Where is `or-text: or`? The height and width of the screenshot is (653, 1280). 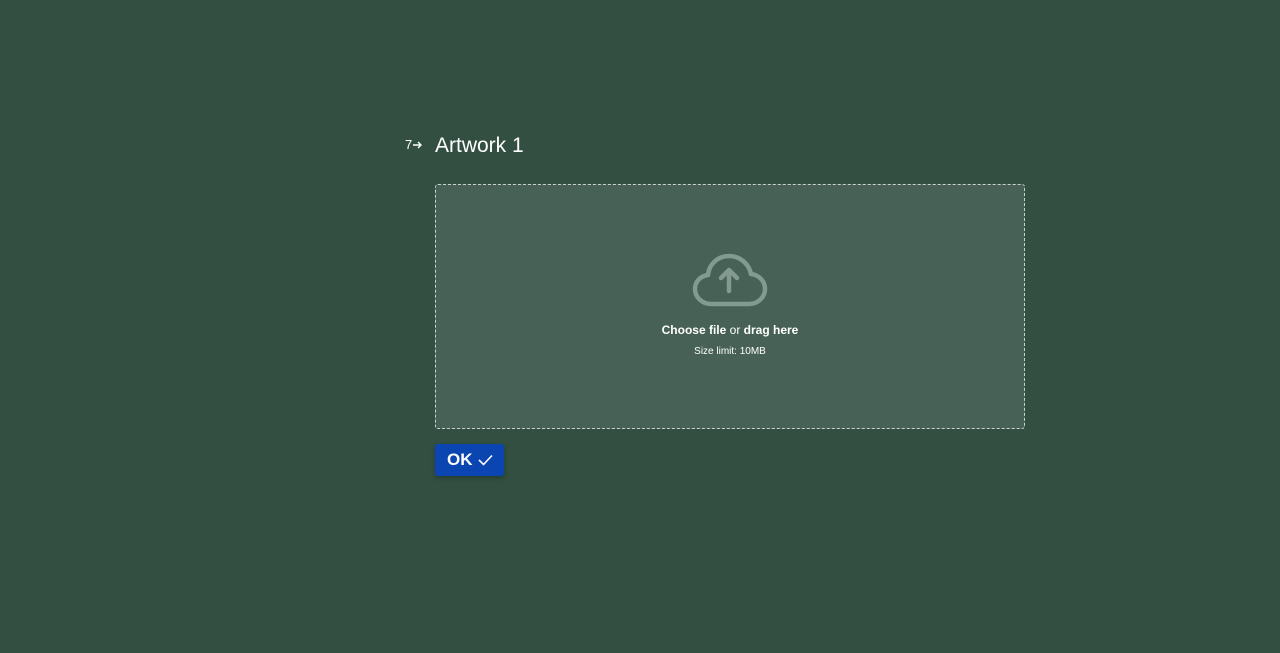 or-text: or is located at coordinates (735, 330).